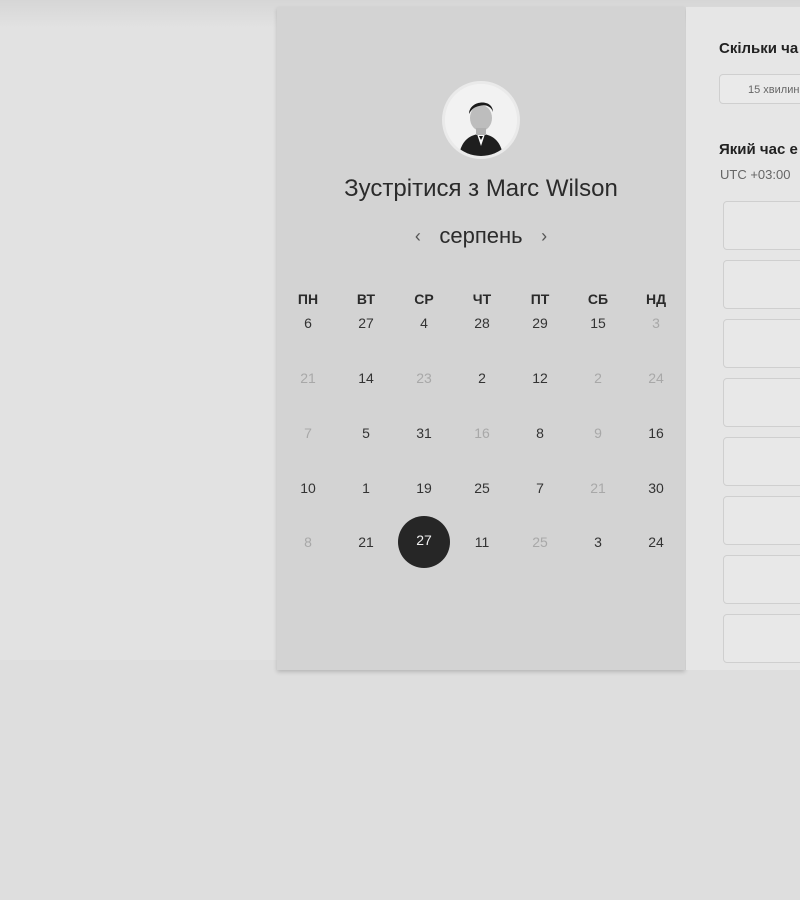 The height and width of the screenshot is (900, 800). I want to click on time-heading: Який час е, so click(758, 149).